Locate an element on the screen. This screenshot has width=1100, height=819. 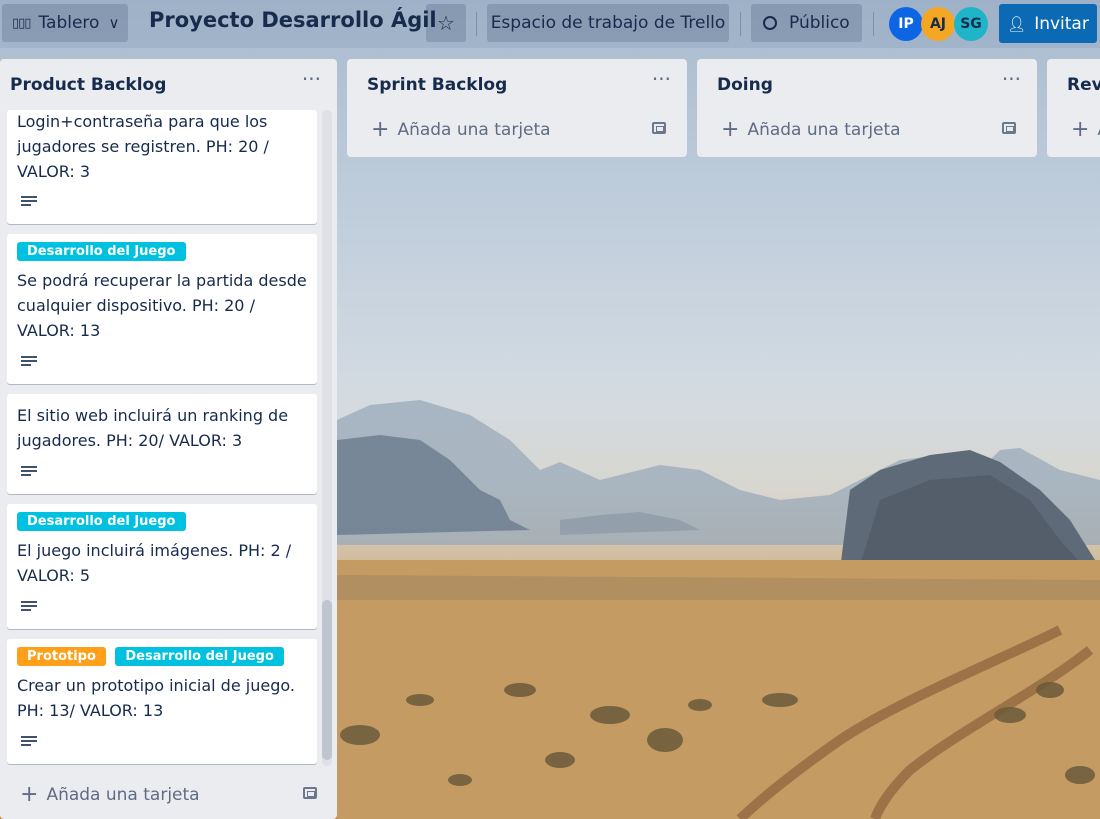
scrollbar-thumb is located at coordinates (327, 680).